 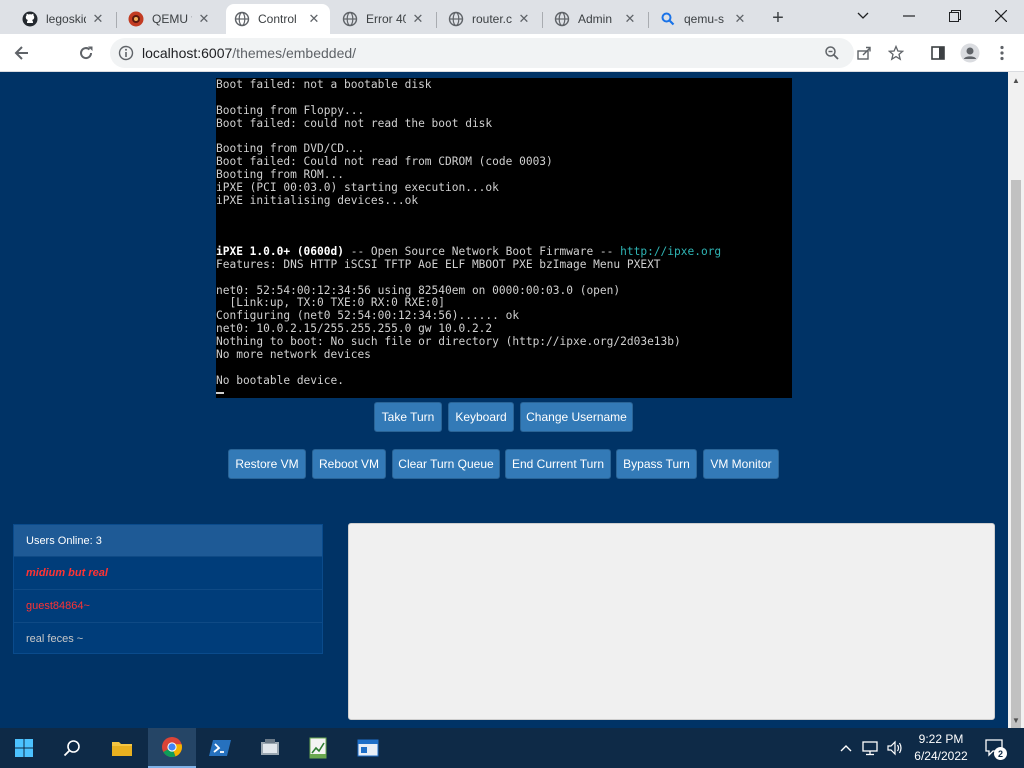 What do you see at coordinates (86, 53) in the screenshot?
I see `reload-button` at bounding box center [86, 53].